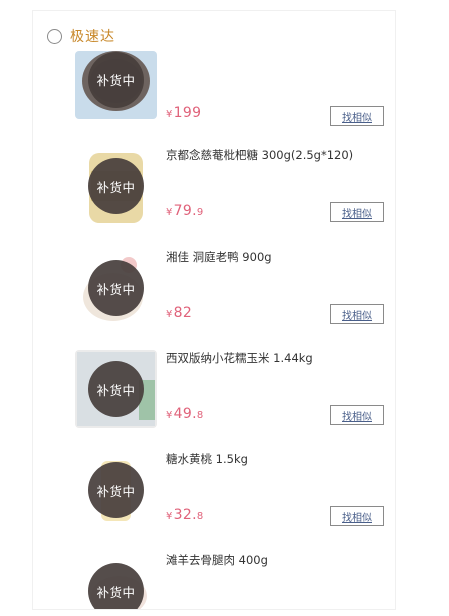  Describe the element at coordinates (214, 394) in the screenshot. I see `product-item: 补货中 西双版纳小花糯玉米 1.44kg ¥49.8 找相似` at that location.